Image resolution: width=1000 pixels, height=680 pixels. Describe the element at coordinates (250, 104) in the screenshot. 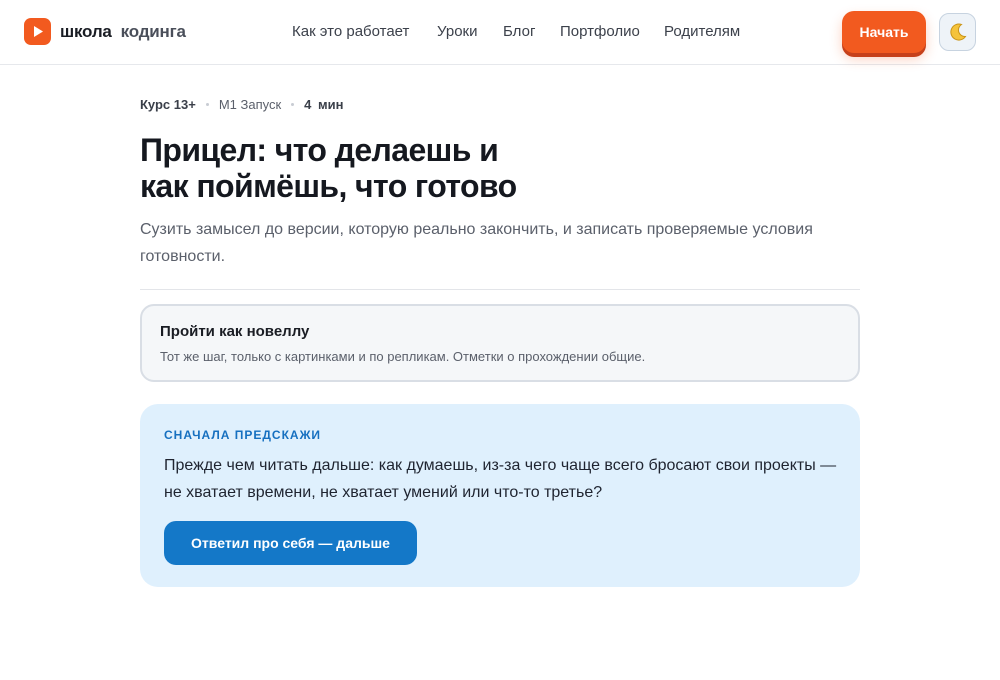

I see `module-label: М1 Запуск` at that location.